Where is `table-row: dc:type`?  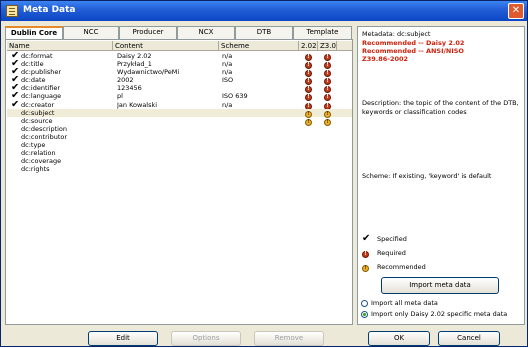
table-row: dc:type is located at coordinates (179, 145).